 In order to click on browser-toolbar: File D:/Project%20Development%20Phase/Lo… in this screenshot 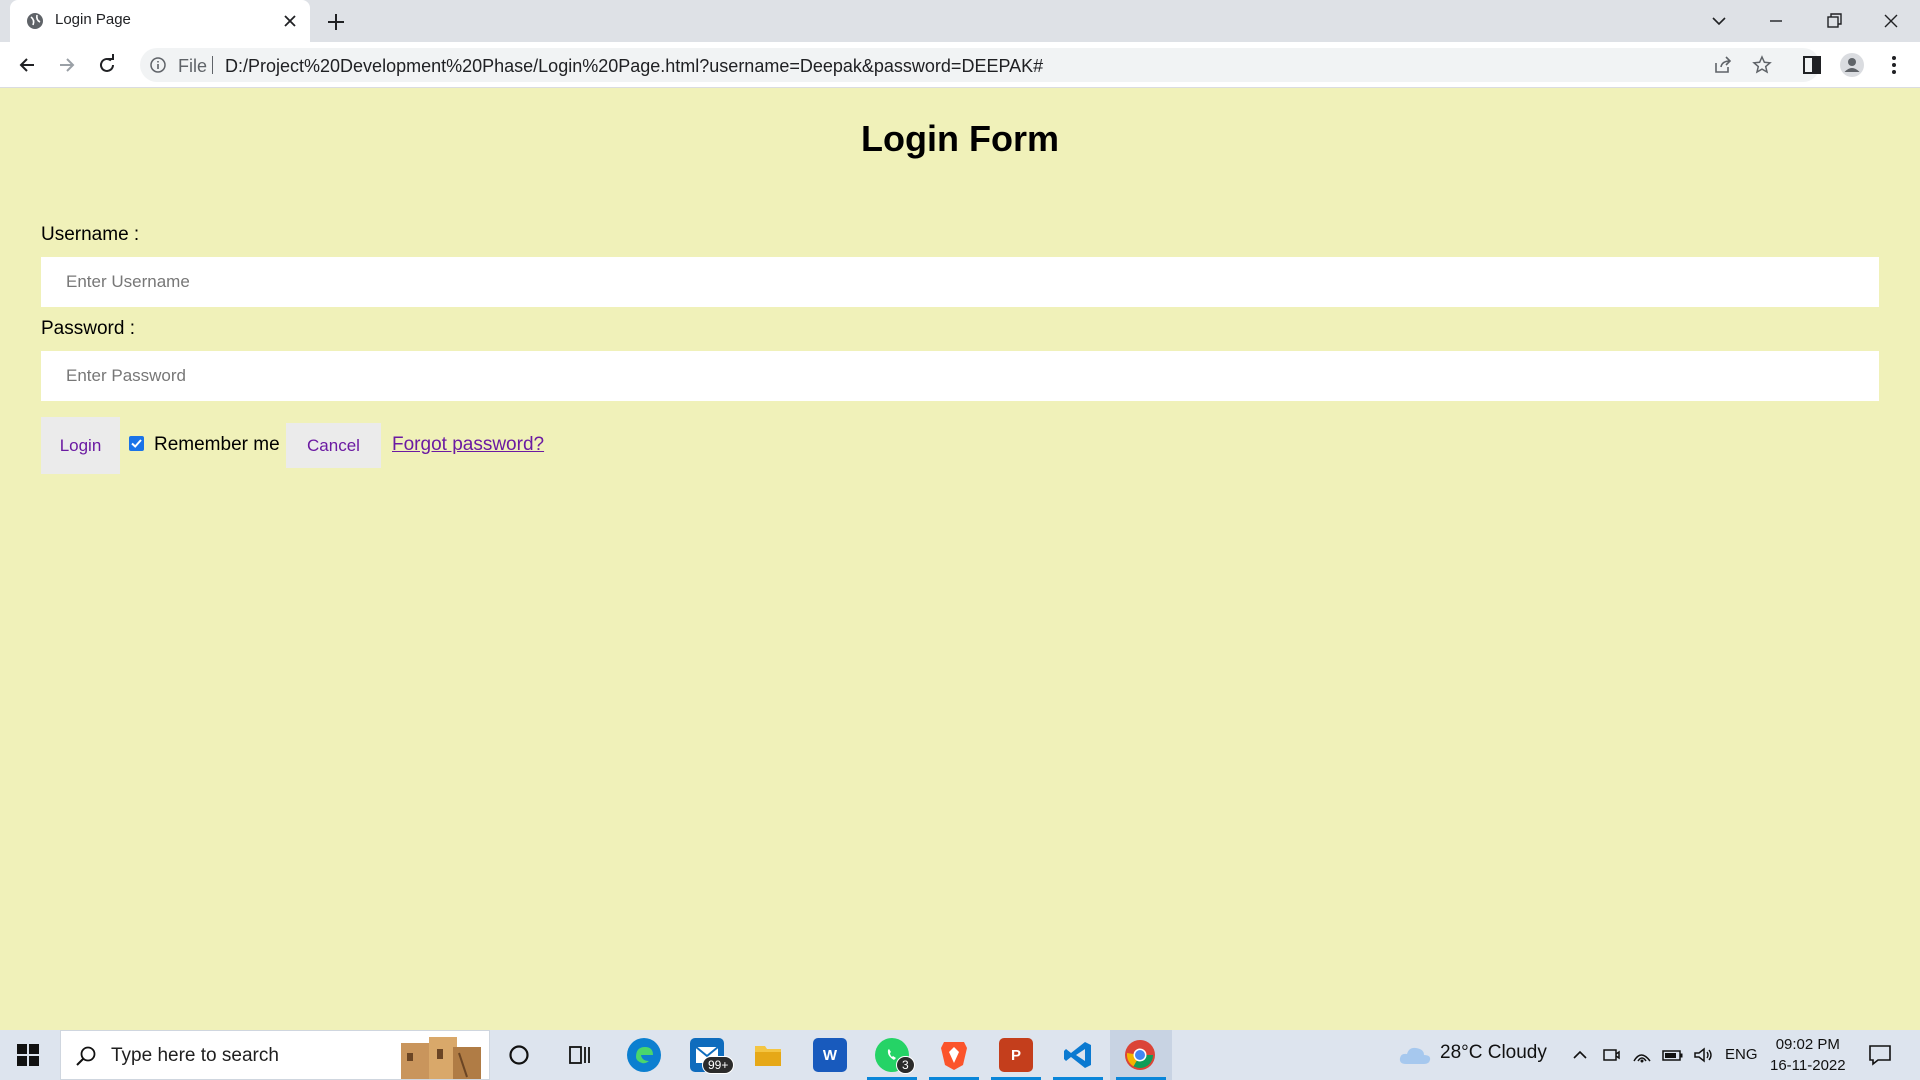, I will do `click(960, 65)`.